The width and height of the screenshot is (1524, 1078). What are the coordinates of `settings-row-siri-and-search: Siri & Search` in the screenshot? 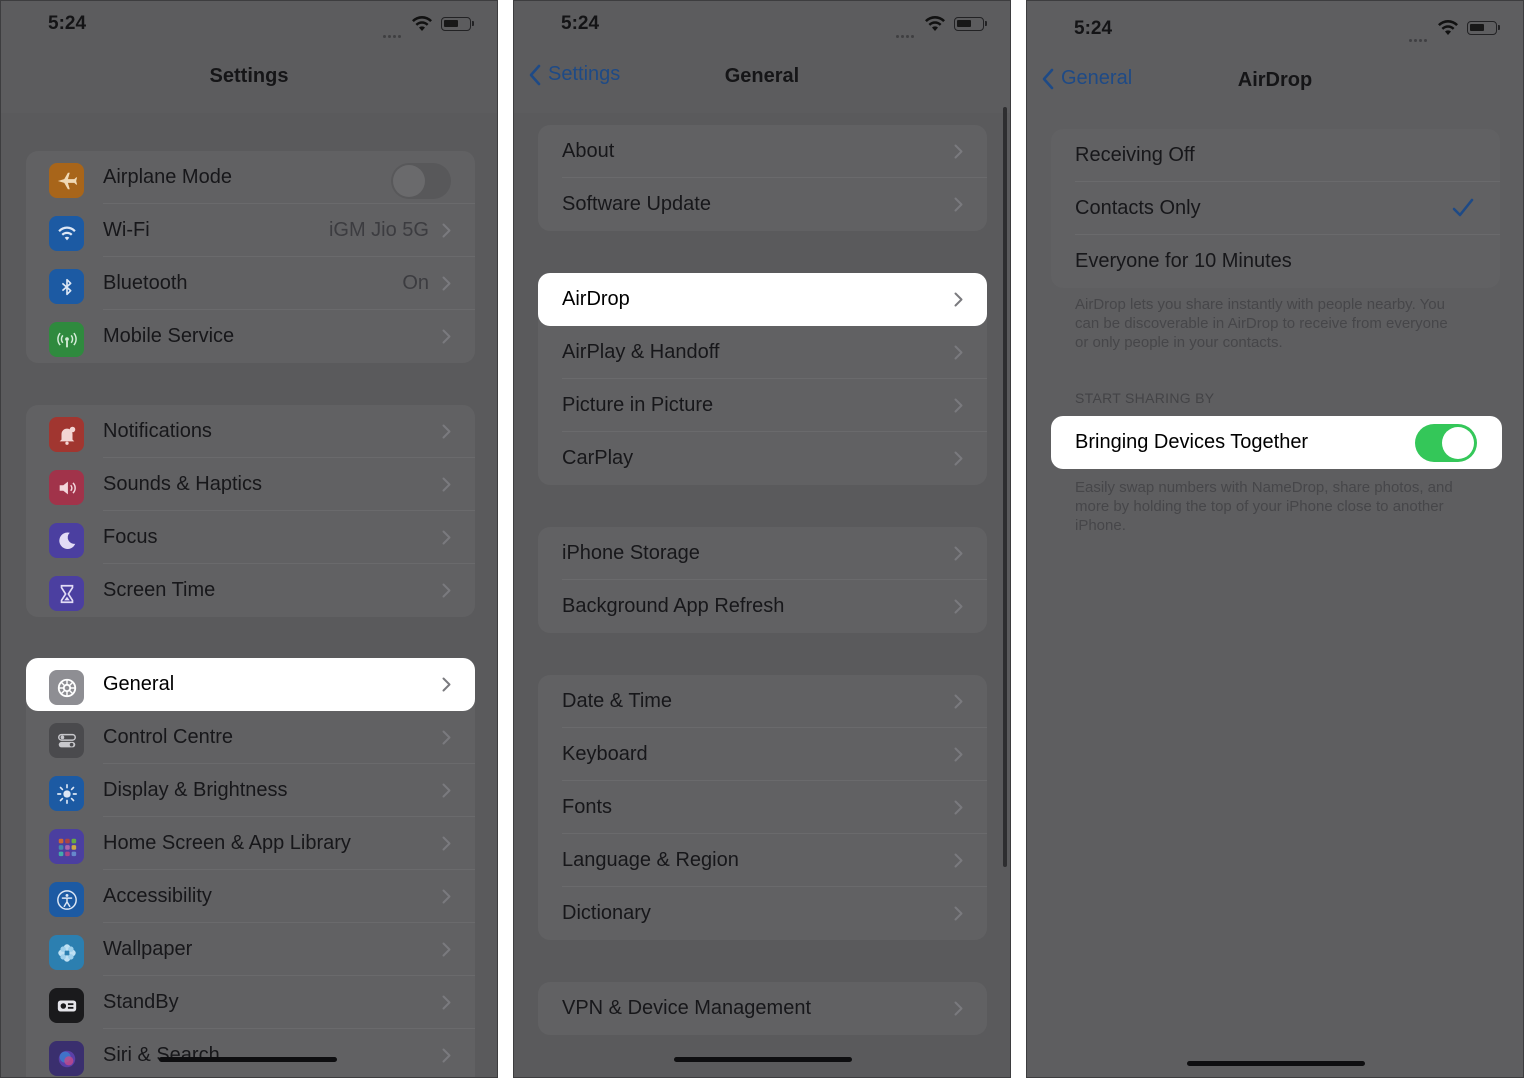 It's located at (250, 1053).